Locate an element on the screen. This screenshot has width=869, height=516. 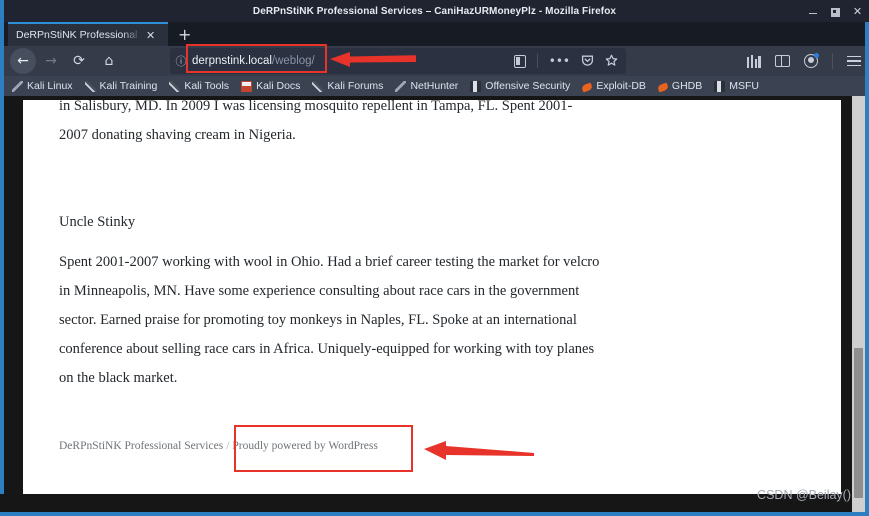
bookmark-label: Kali Forums is located at coordinates (355, 86).